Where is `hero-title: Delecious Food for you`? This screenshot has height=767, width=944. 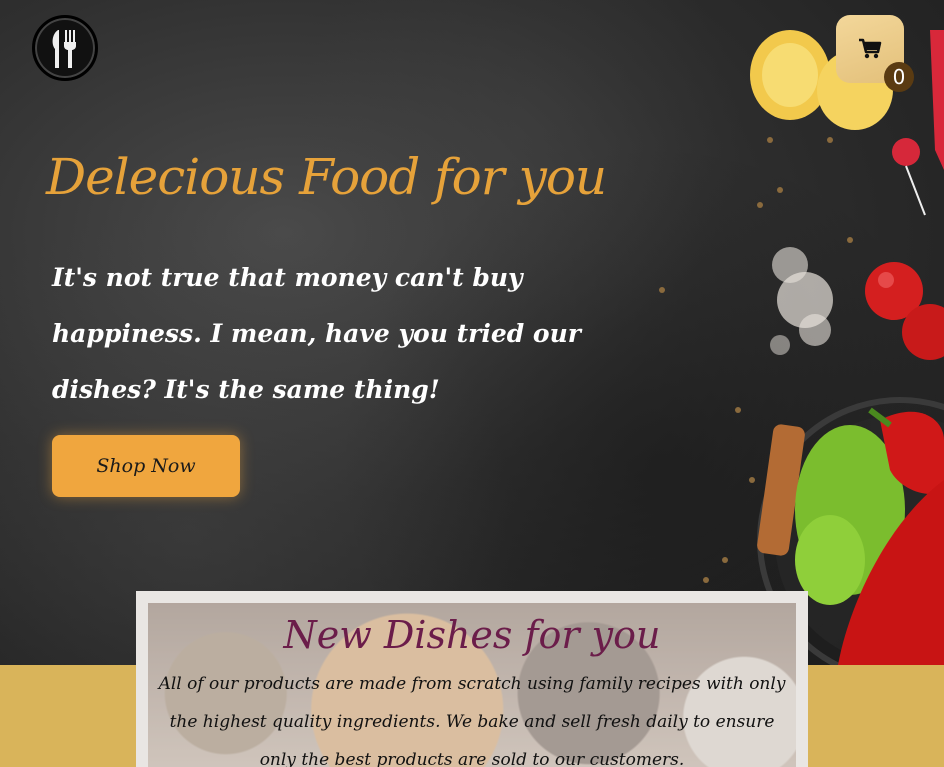
hero-title: Delecious Food for you is located at coordinates (326, 177).